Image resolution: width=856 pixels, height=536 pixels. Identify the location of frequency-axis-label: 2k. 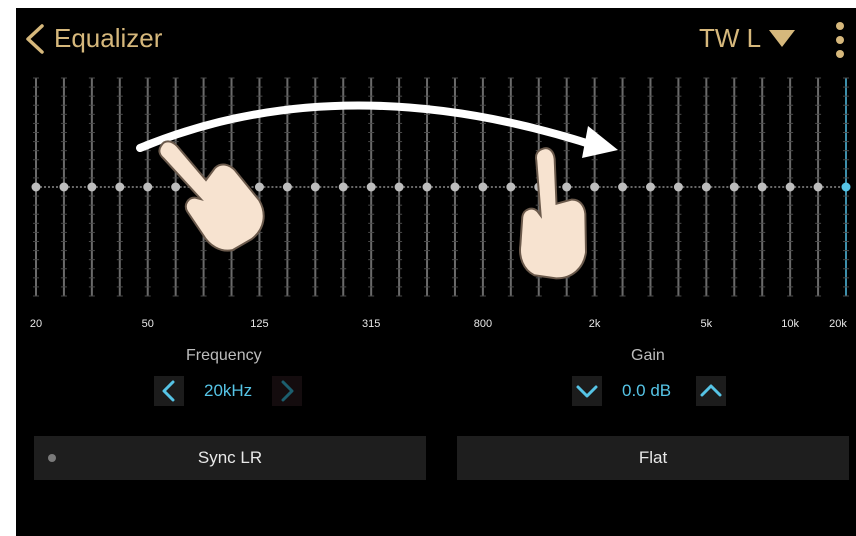
(594, 324).